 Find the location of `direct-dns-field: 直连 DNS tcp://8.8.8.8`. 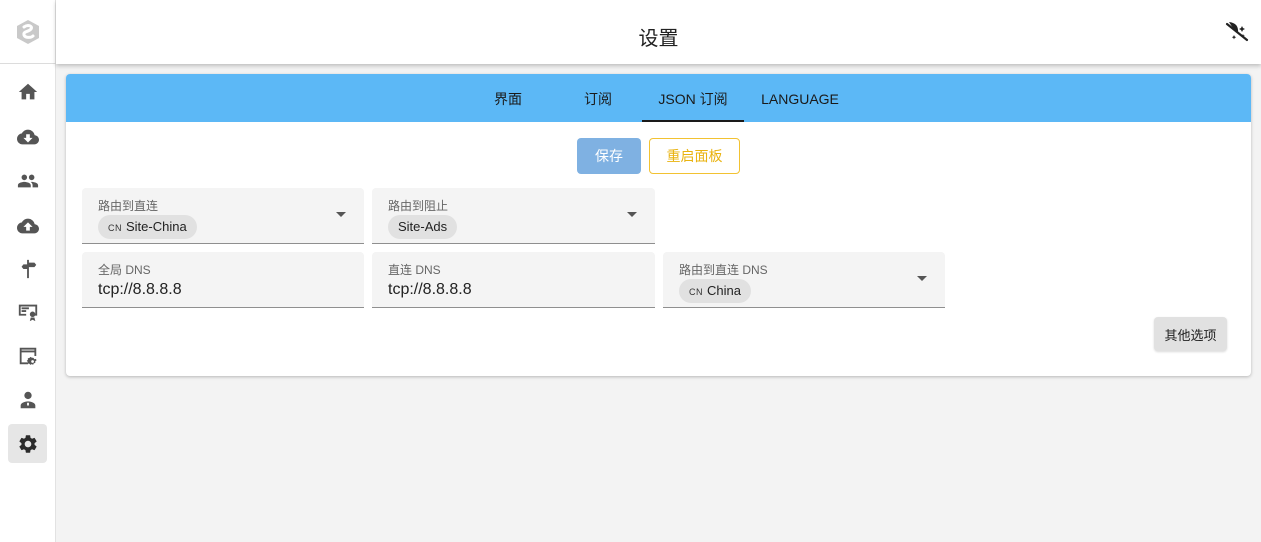

direct-dns-field: 直连 DNS tcp://8.8.8.8 is located at coordinates (513, 280).